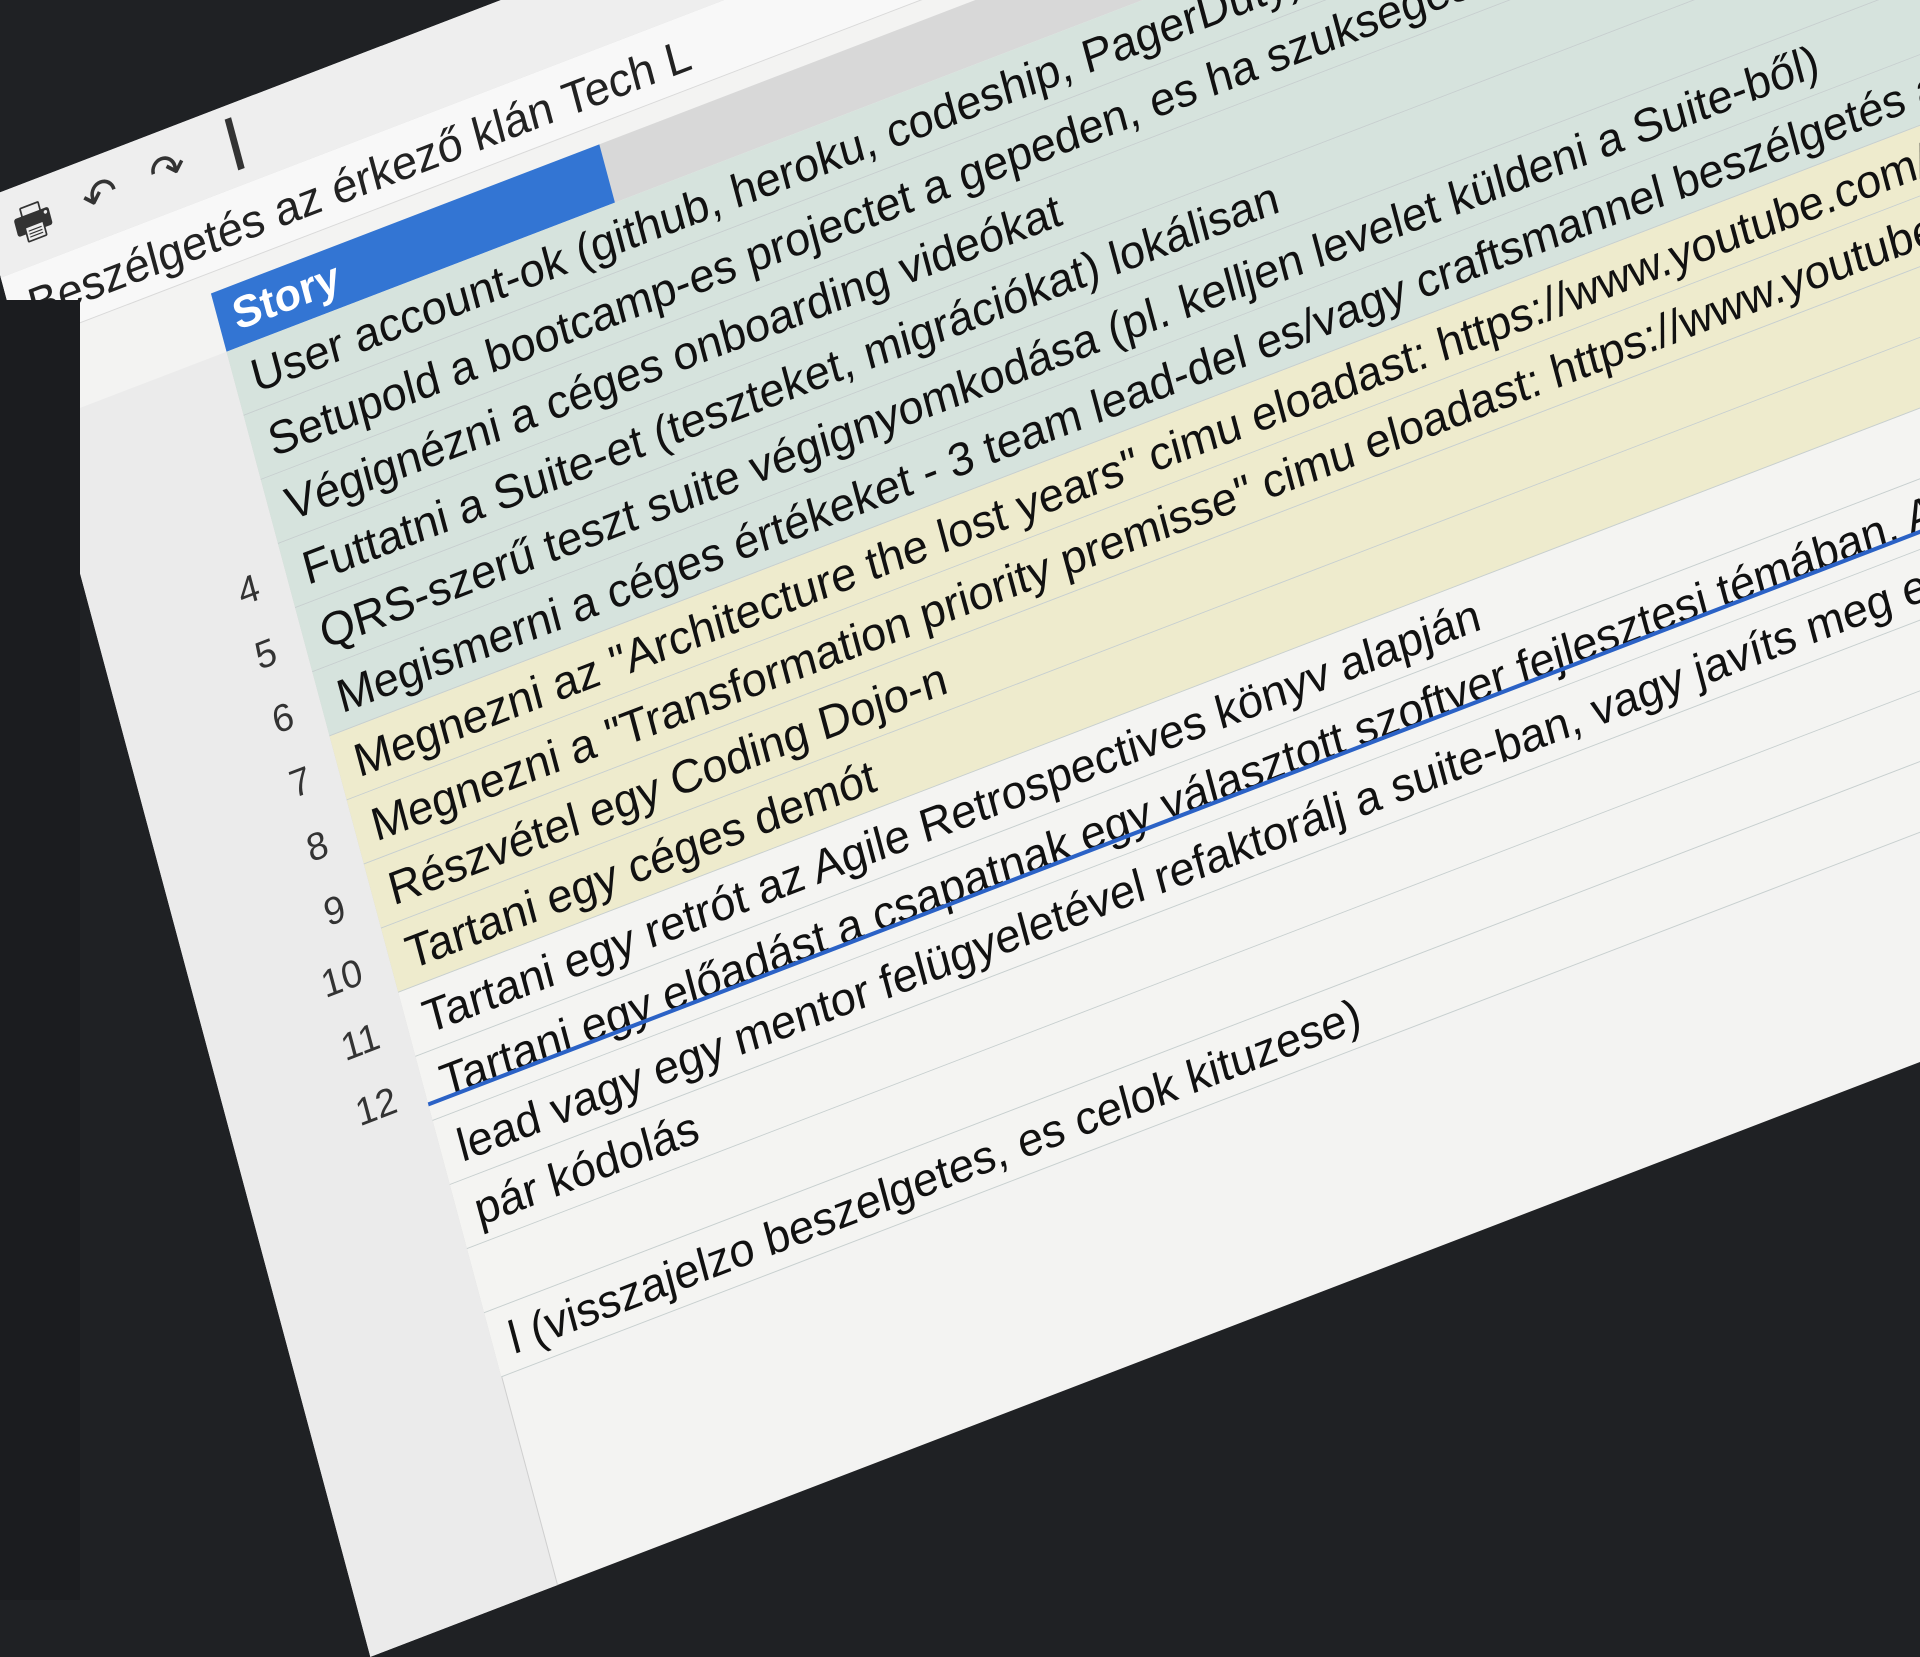 The width and height of the screenshot is (1920, 1657). I want to click on print-icon: 🖶, so click(33, 222).